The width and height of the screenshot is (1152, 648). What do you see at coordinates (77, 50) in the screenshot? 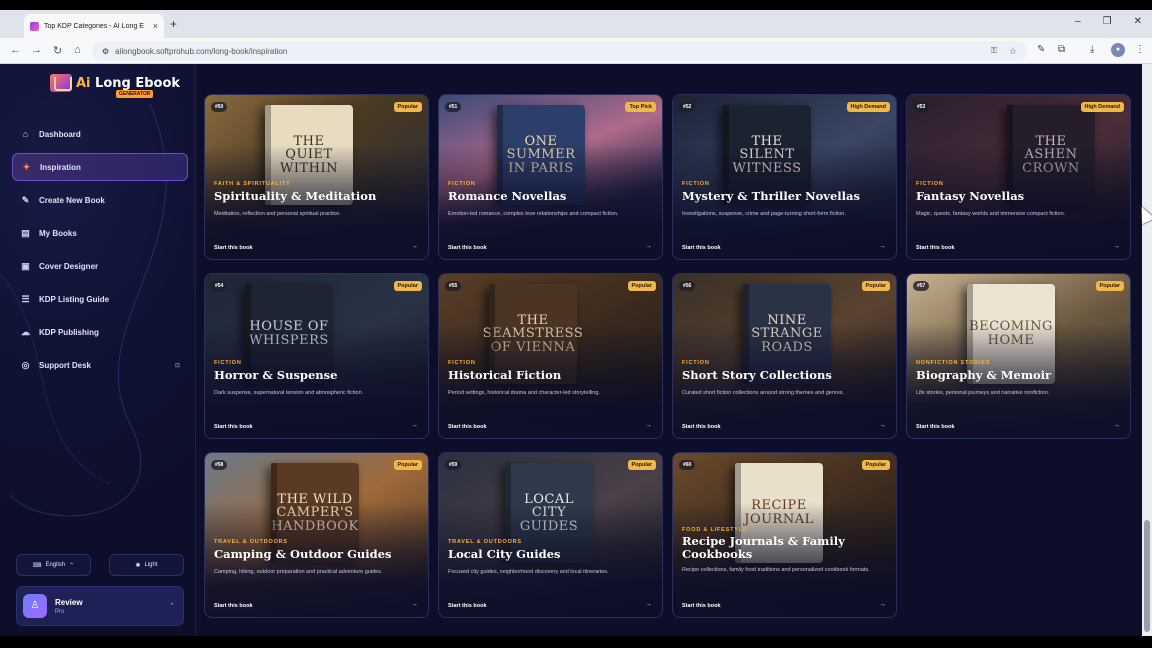
I see `home-browser-icon: ⌂` at bounding box center [77, 50].